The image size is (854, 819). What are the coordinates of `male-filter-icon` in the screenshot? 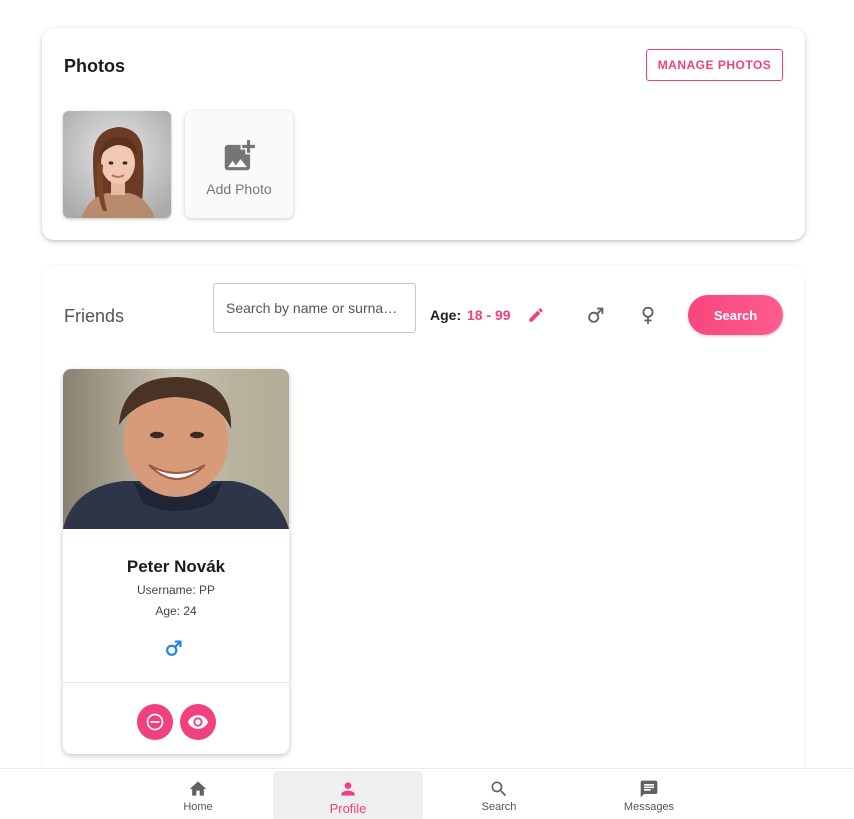 It's located at (596, 315).